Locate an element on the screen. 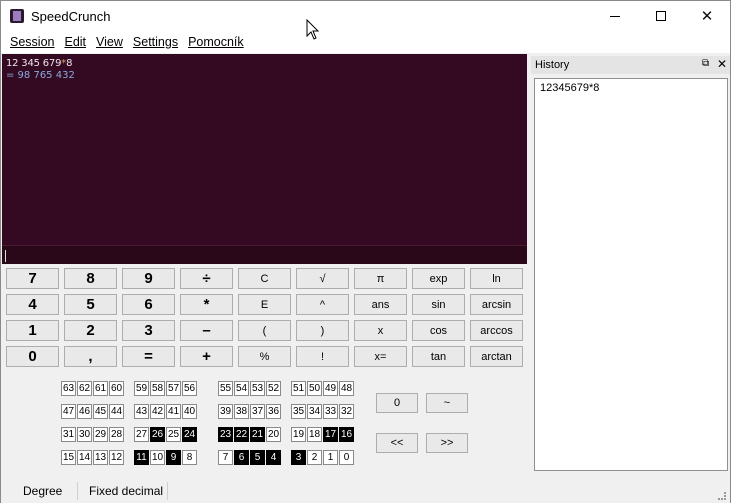 Image resolution: width=731 pixels, height=503 pixels. key-percent-button: % is located at coordinates (264, 356).